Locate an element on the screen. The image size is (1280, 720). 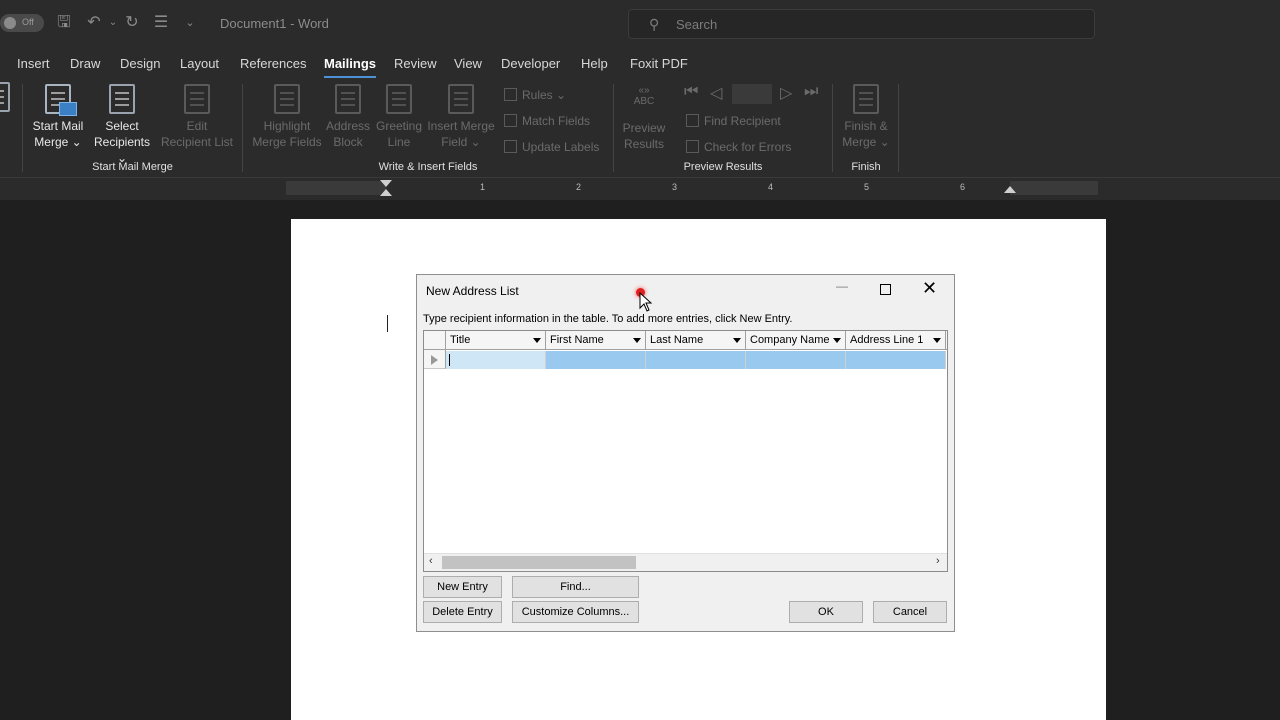
tab-help: Help is located at coordinates (594, 63).